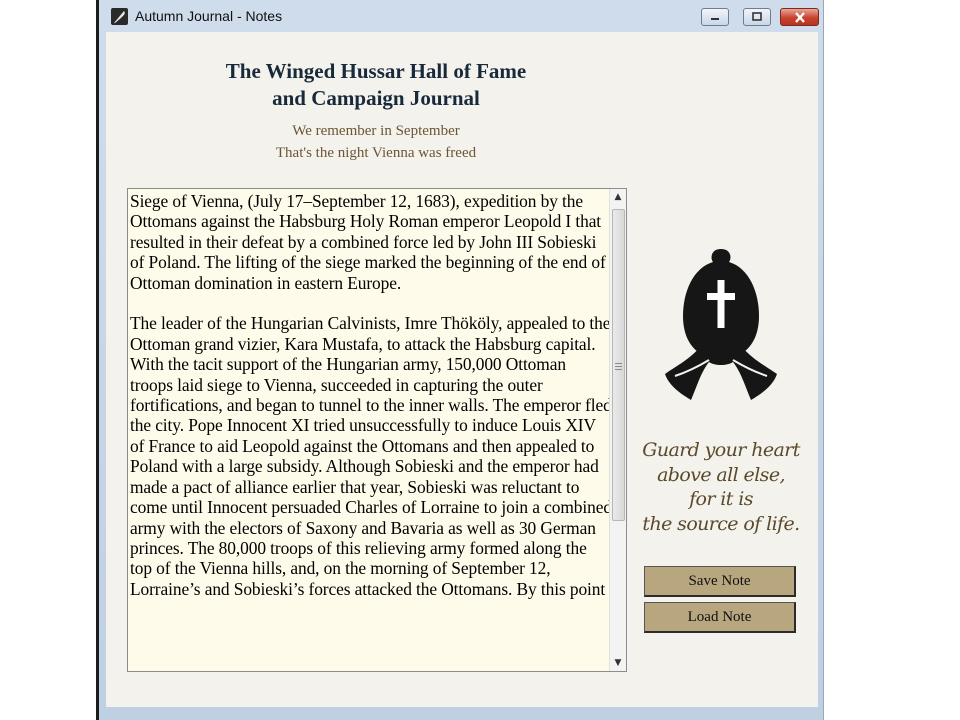 Image resolution: width=960 pixels, height=720 pixels. I want to click on title-bar: Autumn Journal - Notes, so click(461, 16).